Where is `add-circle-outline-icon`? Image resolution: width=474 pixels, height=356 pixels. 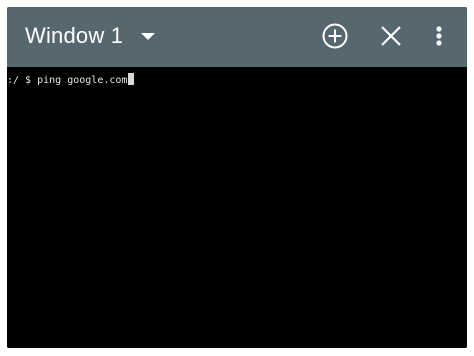 add-circle-outline-icon is located at coordinates (335, 36).